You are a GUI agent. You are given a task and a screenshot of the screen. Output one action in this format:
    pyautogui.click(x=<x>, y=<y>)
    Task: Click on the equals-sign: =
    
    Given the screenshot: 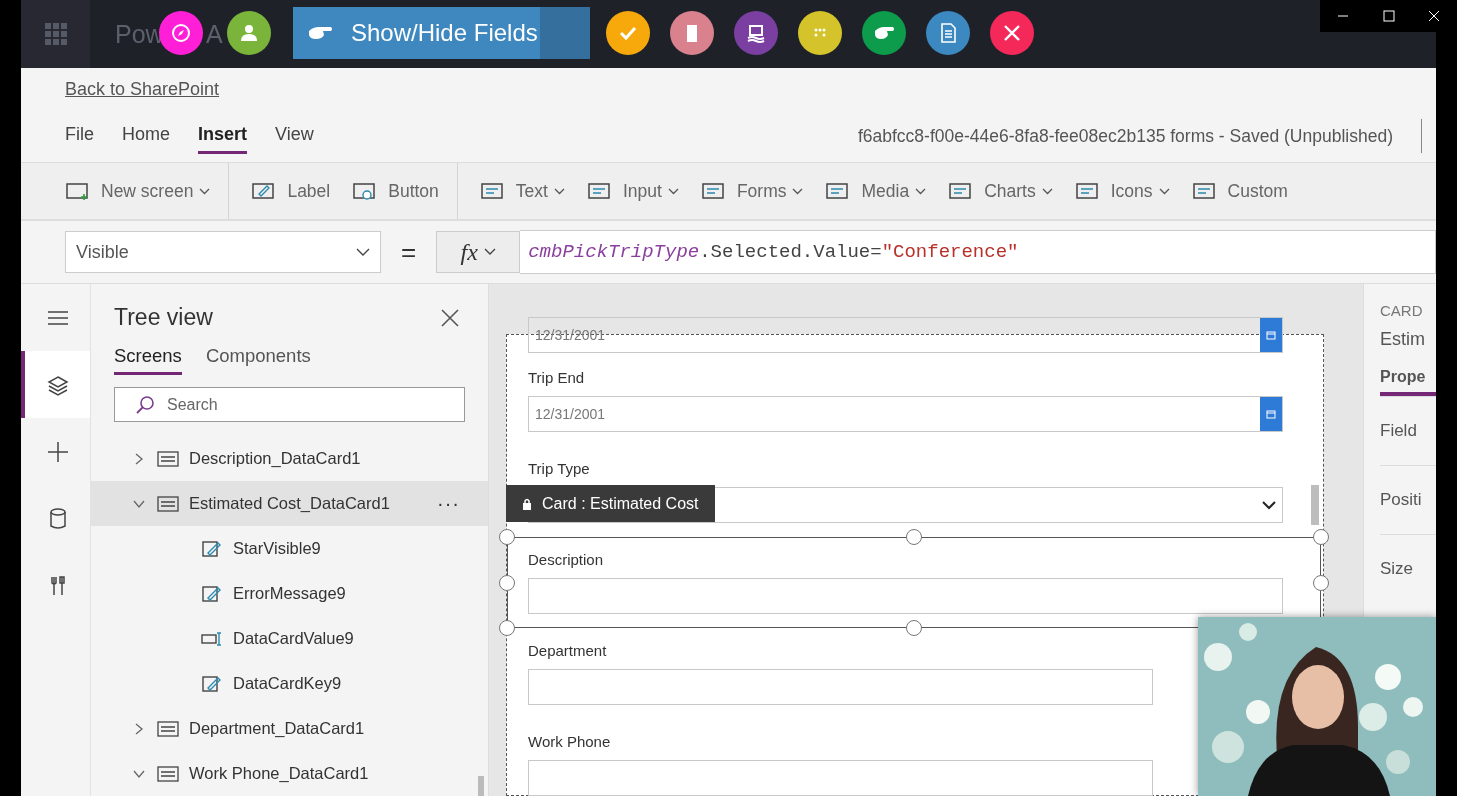 What is the action you would take?
    pyautogui.click(x=409, y=252)
    